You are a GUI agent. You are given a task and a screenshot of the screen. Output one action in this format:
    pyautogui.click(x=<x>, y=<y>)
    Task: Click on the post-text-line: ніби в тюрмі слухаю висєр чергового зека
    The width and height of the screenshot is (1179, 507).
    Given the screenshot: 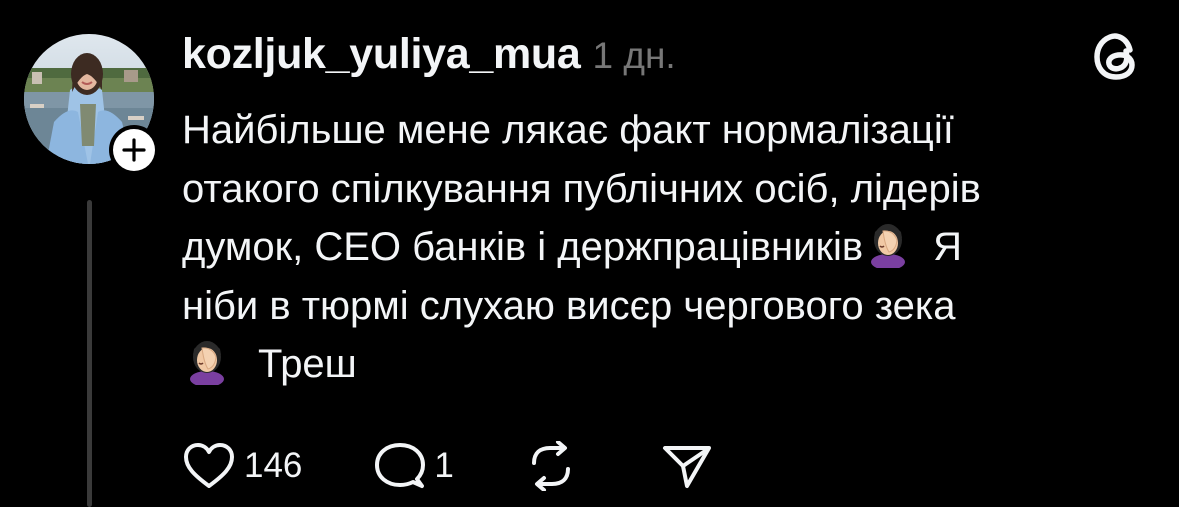 What is the action you would take?
    pyautogui.click(x=569, y=305)
    